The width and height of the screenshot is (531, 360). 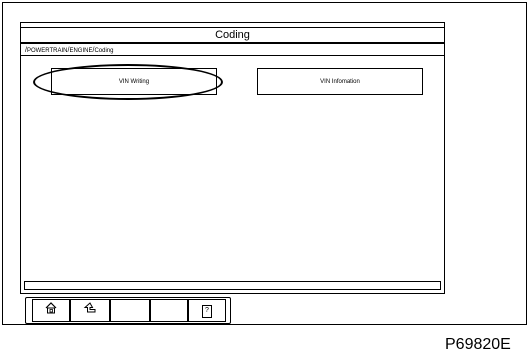 I want to click on title-bar: Coding, so click(x=232, y=35).